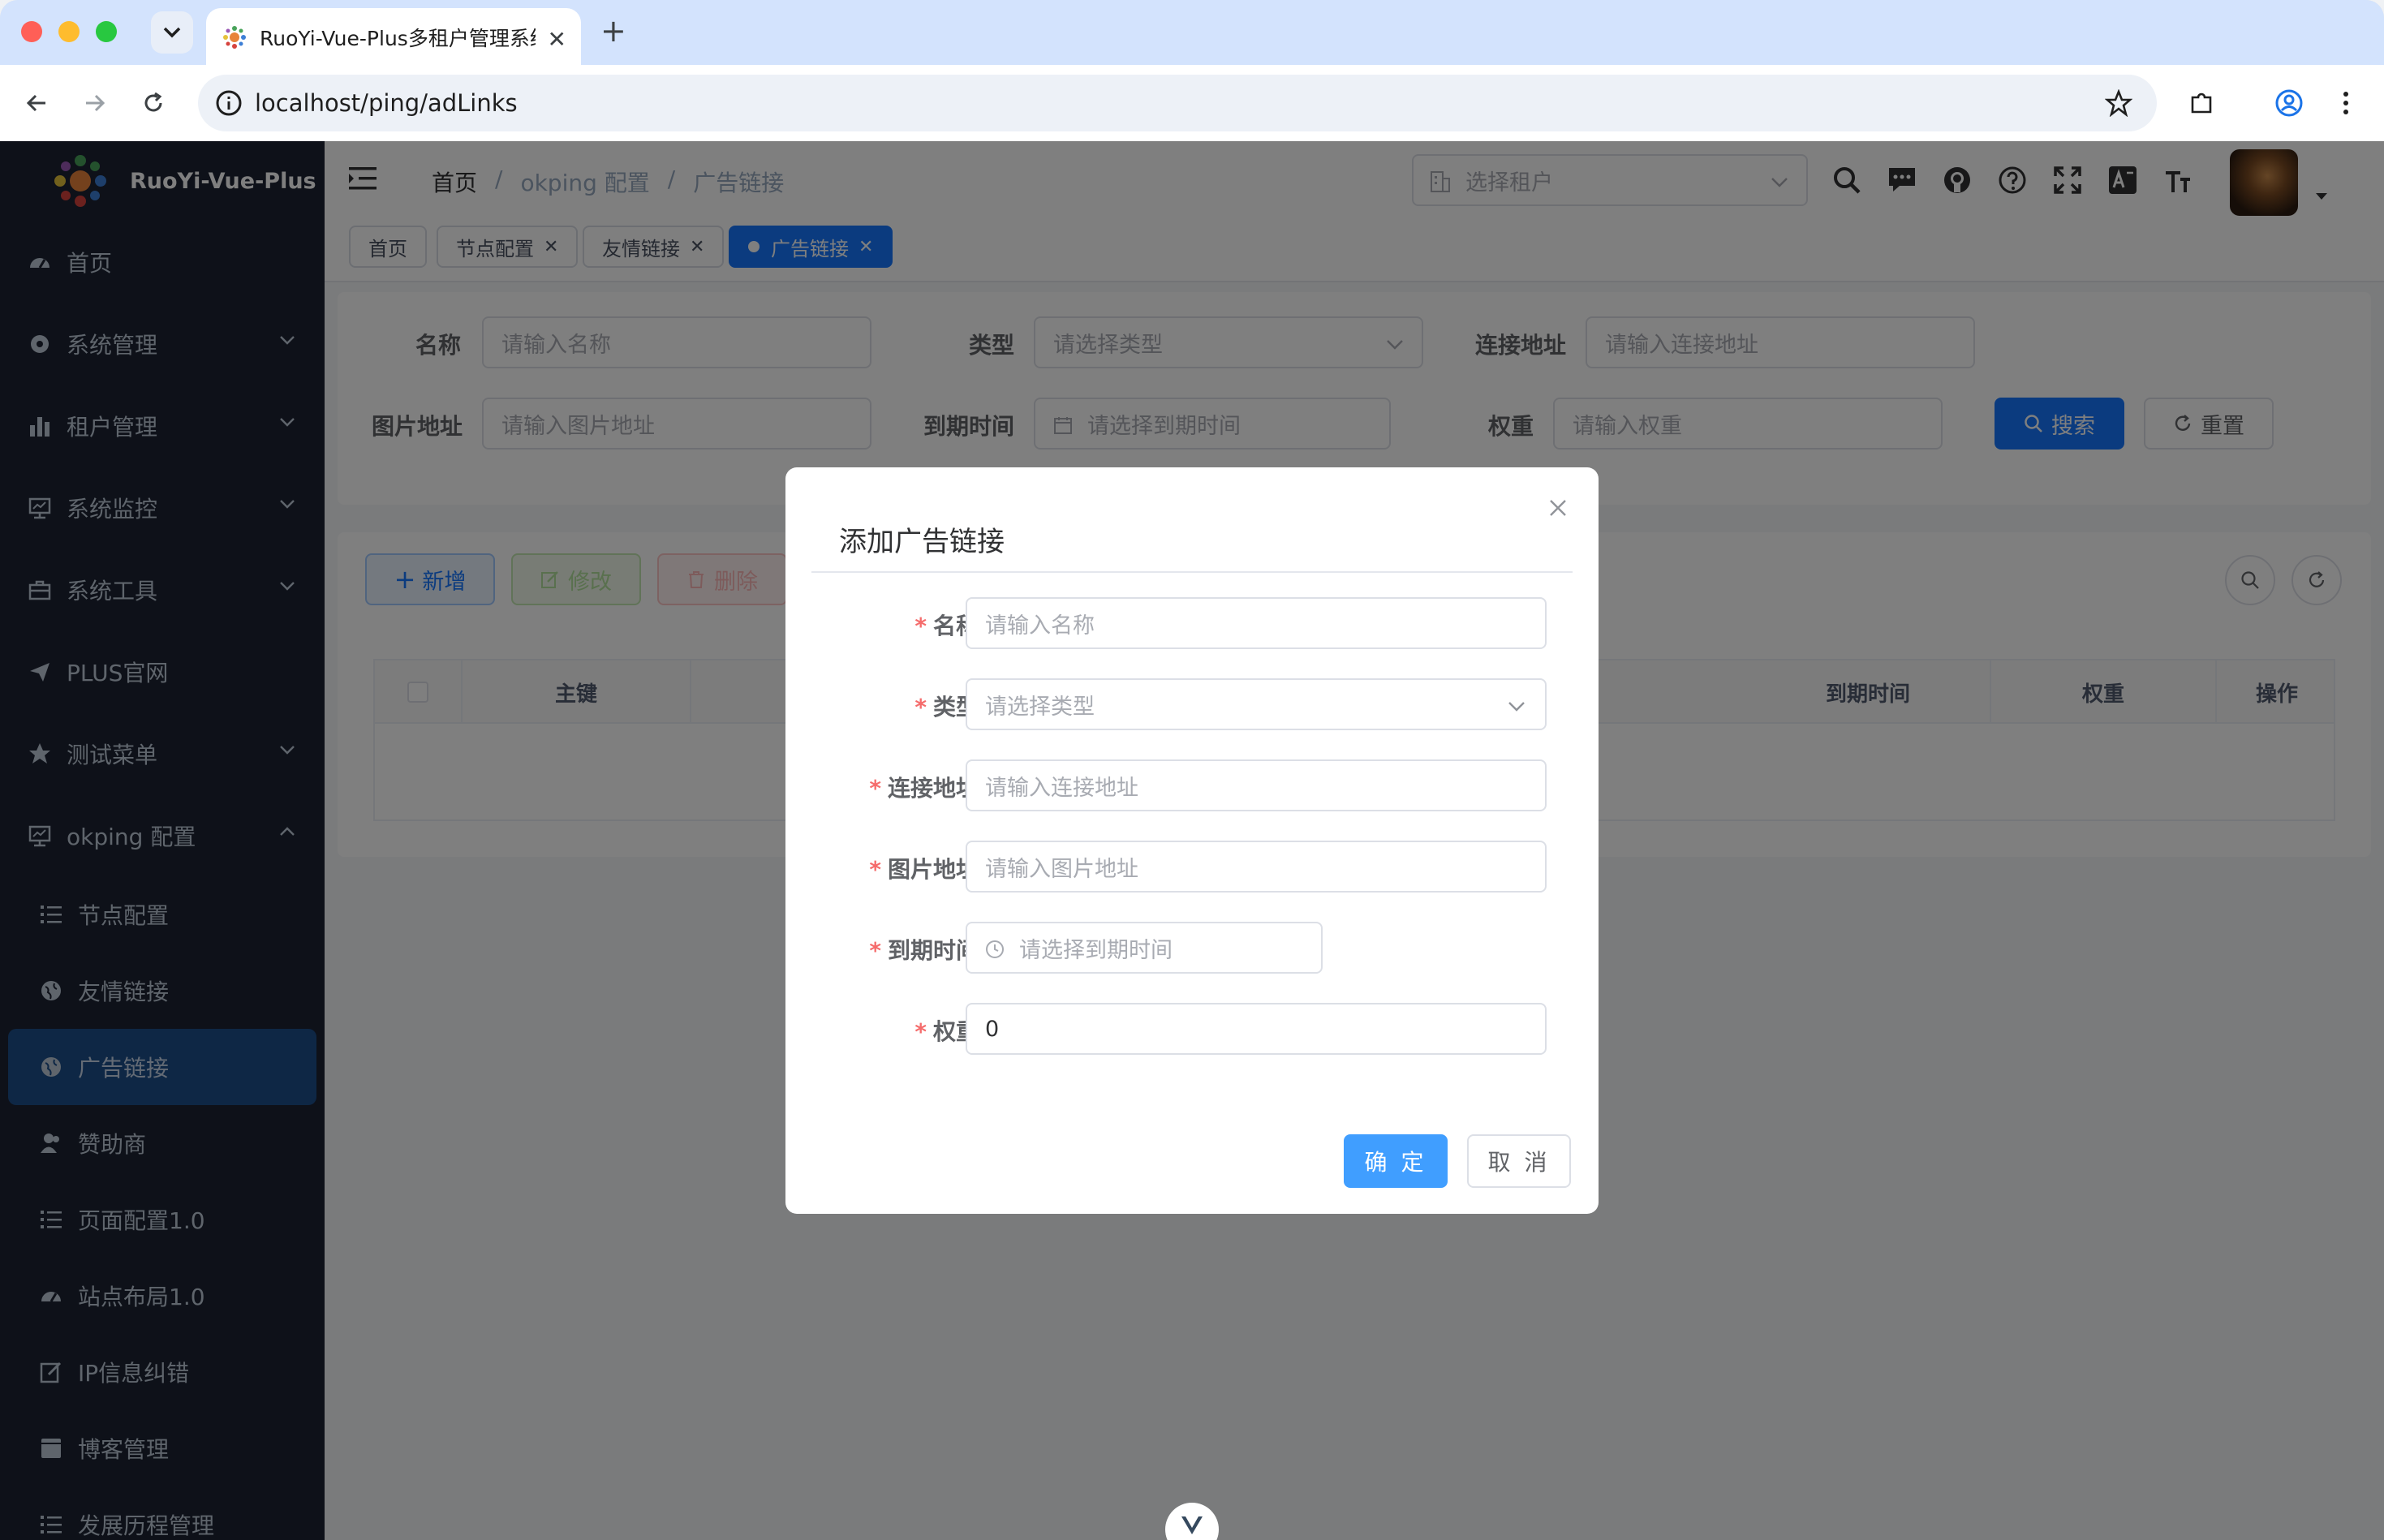 Image resolution: width=2384 pixels, height=1540 pixels. I want to click on vue-logo-icon, so click(1192, 1525).